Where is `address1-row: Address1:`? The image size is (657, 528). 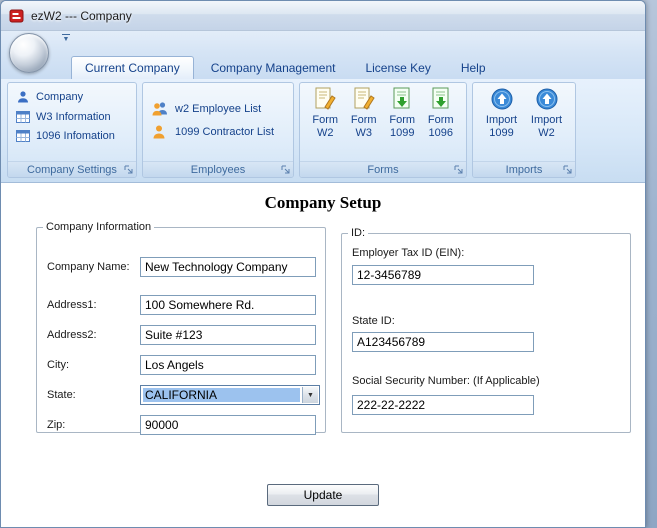 address1-row: Address1: is located at coordinates (181, 306).